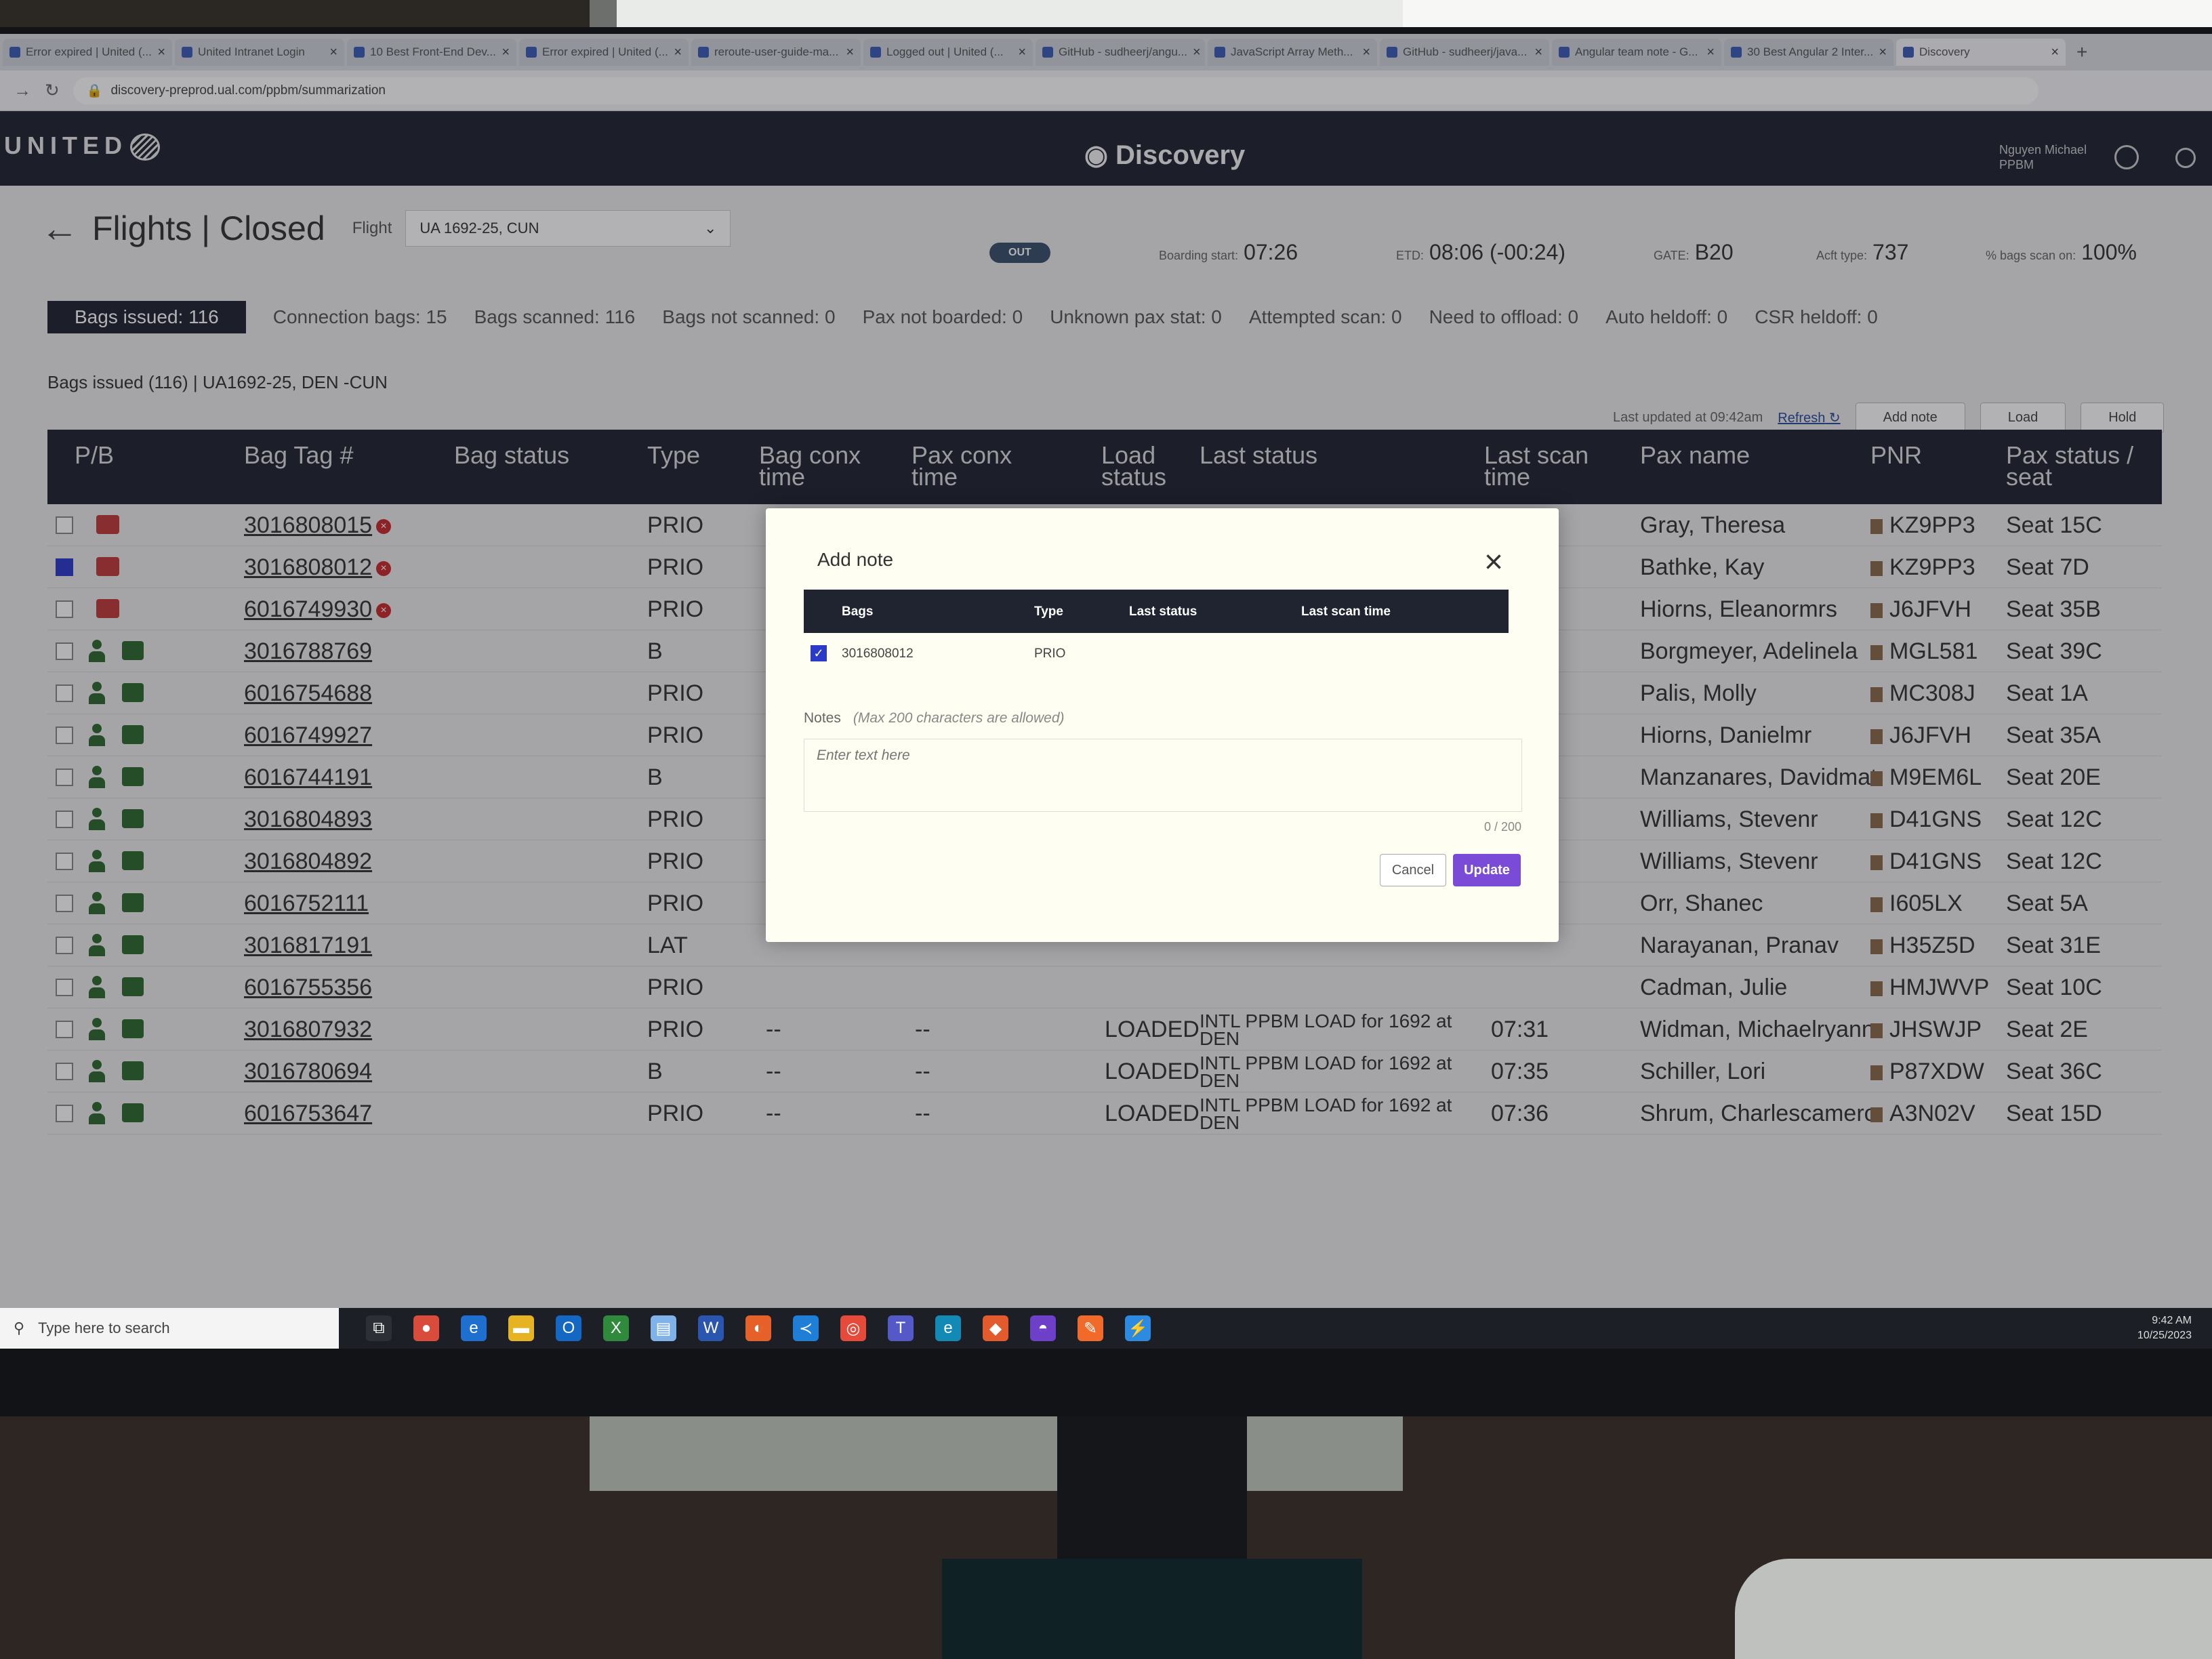 This screenshot has width=2212, height=1659. Describe the element at coordinates (1346, 612) in the screenshot. I see `modal-col-last-scan: Last scan time` at that location.